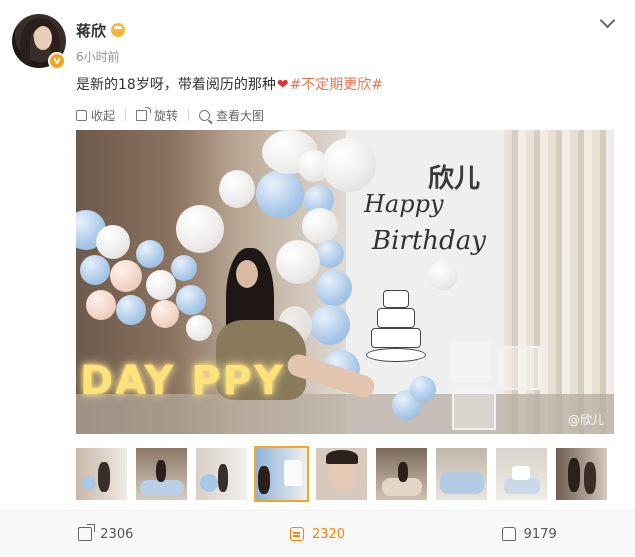 The width and height of the screenshot is (635, 557). Describe the element at coordinates (396, 324) in the screenshot. I see `cake-drawing-icon` at that location.